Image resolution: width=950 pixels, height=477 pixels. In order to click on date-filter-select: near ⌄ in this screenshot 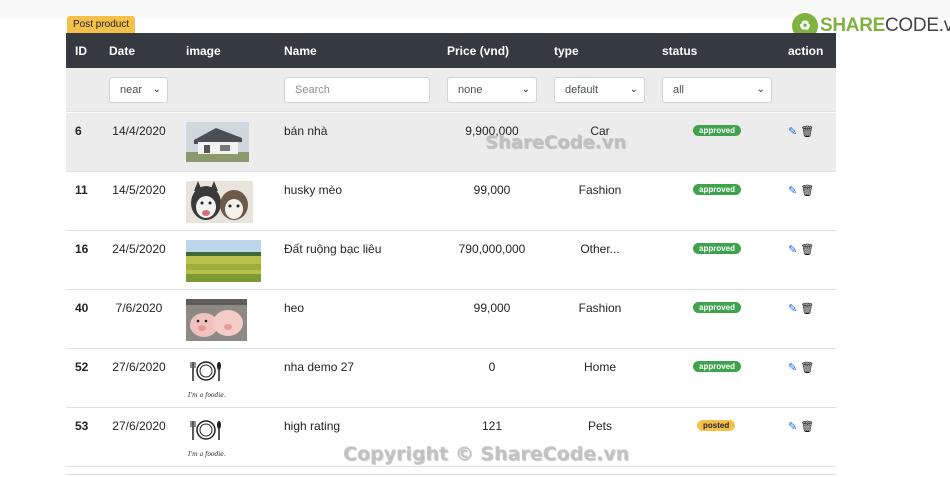, I will do `click(138, 90)`.